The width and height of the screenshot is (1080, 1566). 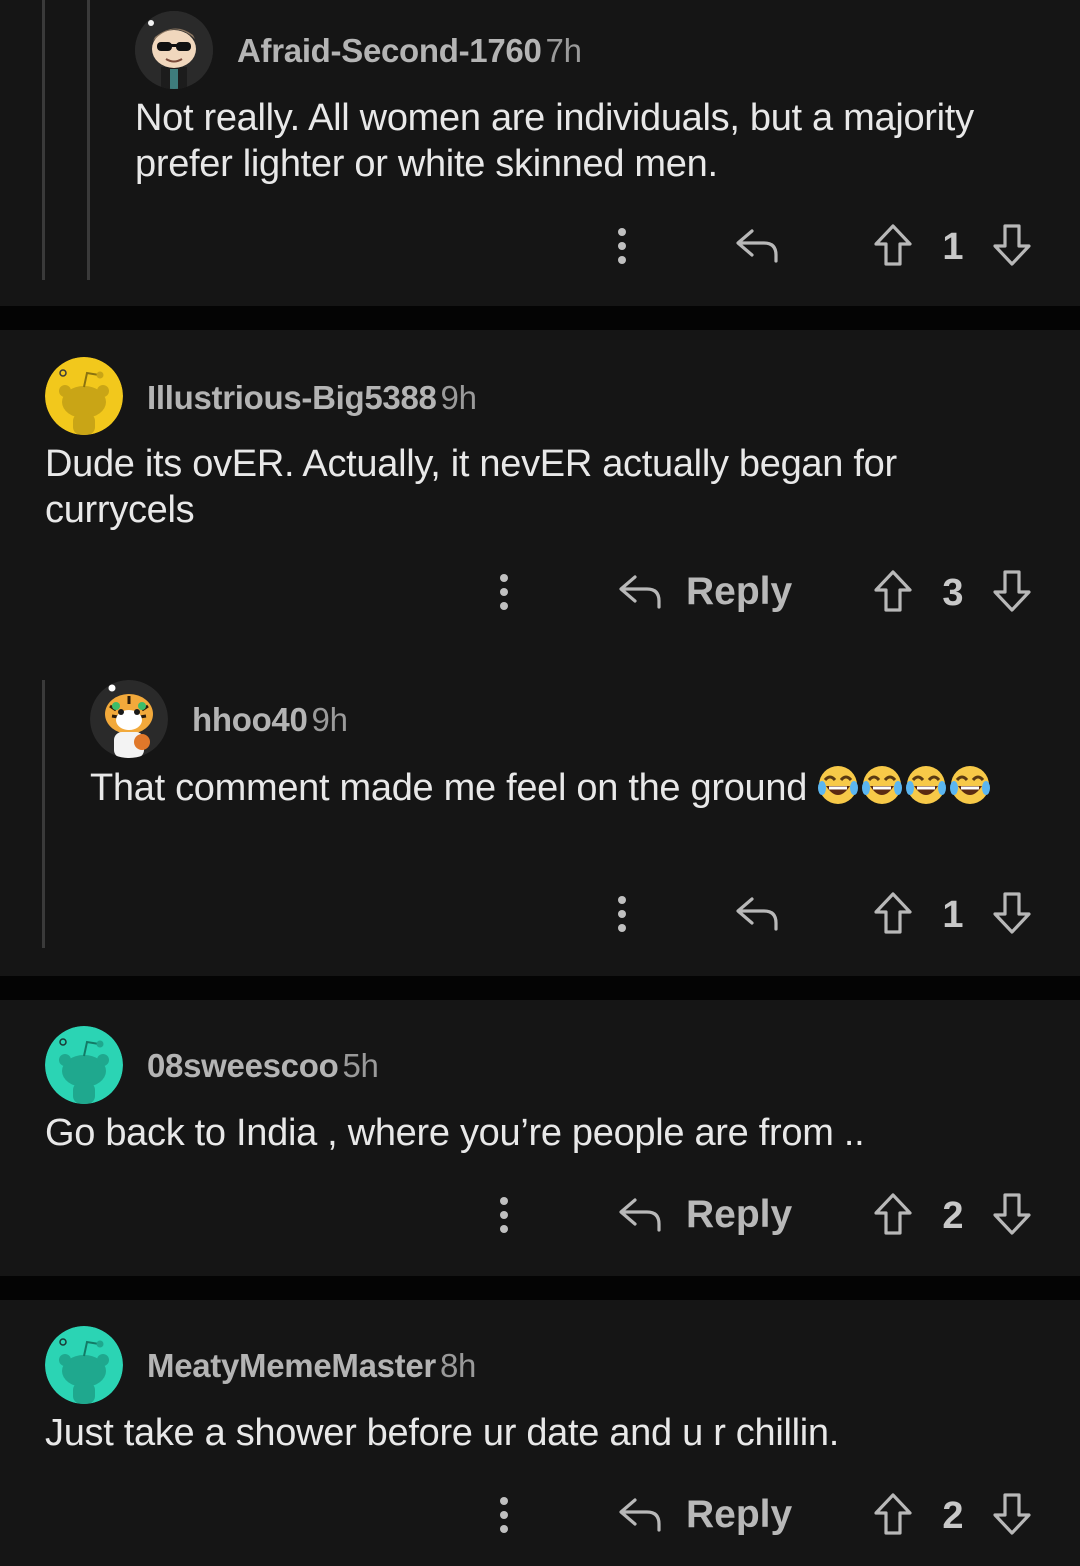 What do you see at coordinates (563, 50) in the screenshot?
I see `comment-age: 7h` at bounding box center [563, 50].